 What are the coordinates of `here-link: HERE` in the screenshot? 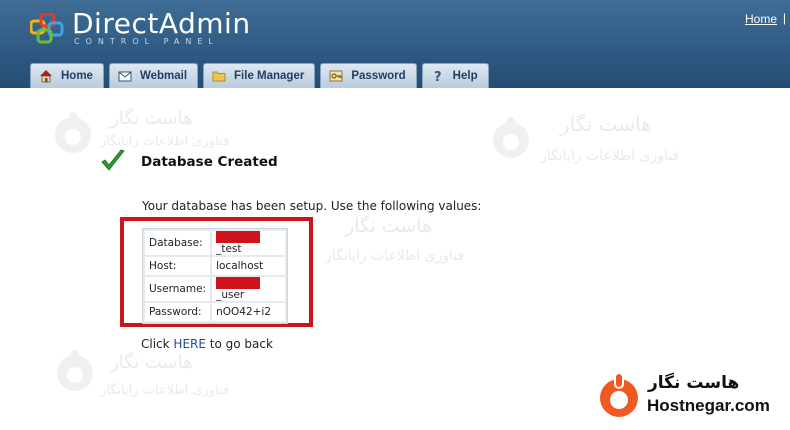 It's located at (189, 344).